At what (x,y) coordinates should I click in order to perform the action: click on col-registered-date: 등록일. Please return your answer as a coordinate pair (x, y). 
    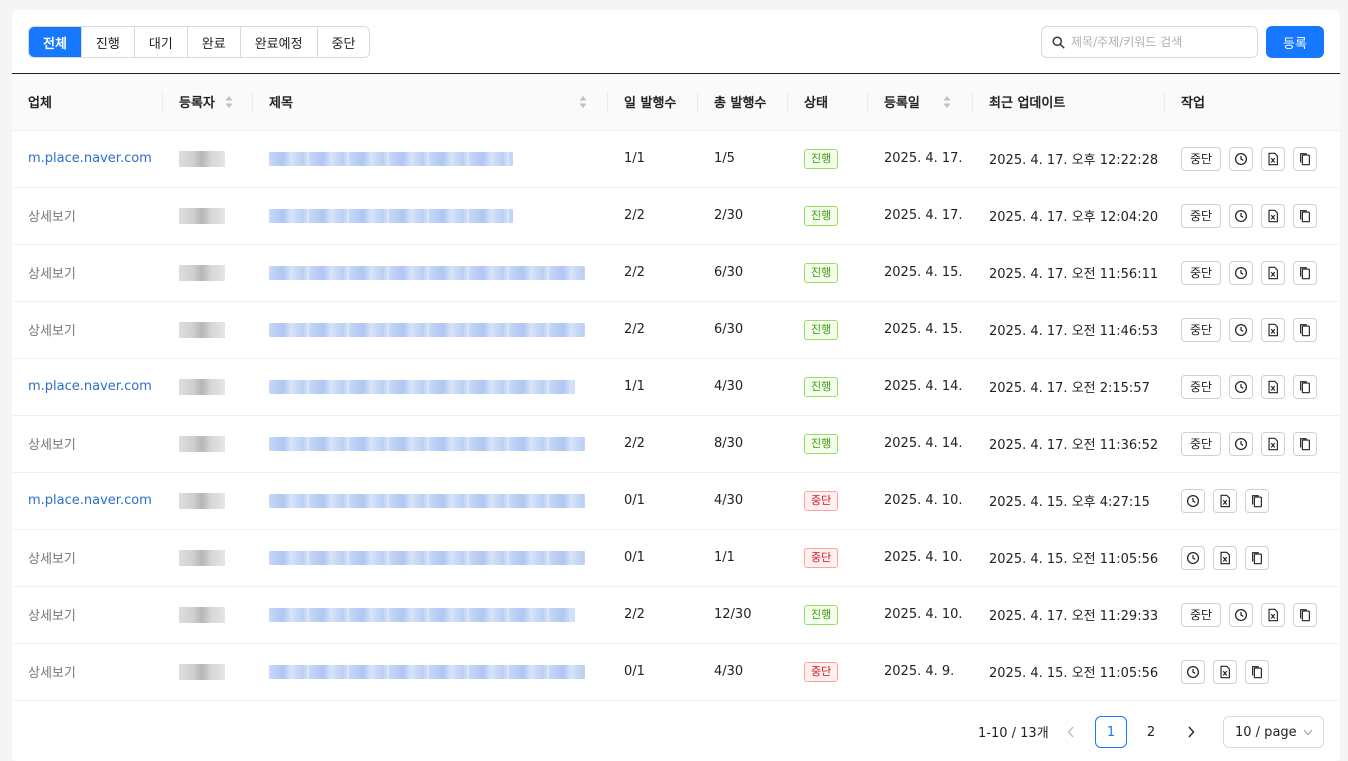
    Looking at the image, I should click on (920, 102).